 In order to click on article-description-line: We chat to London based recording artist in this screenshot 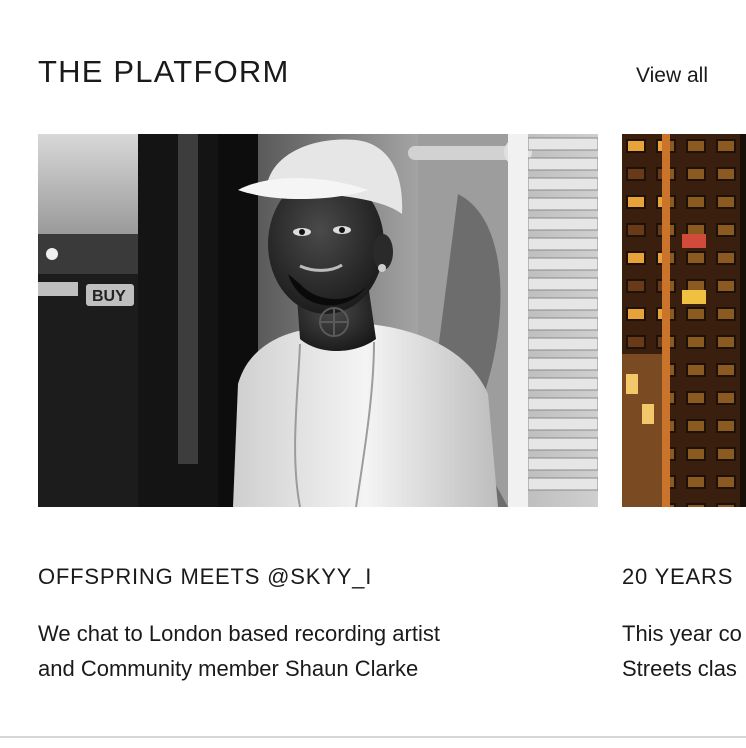, I will do `click(239, 633)`.